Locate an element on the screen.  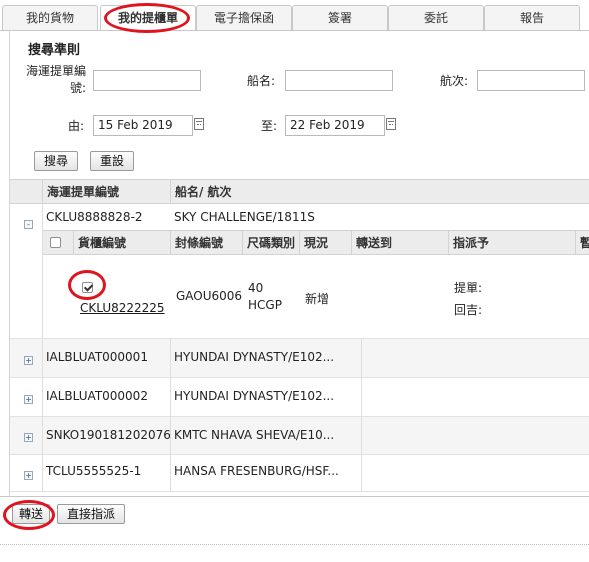
size-type-line2: HCGP is located at coordinates (265, 305).